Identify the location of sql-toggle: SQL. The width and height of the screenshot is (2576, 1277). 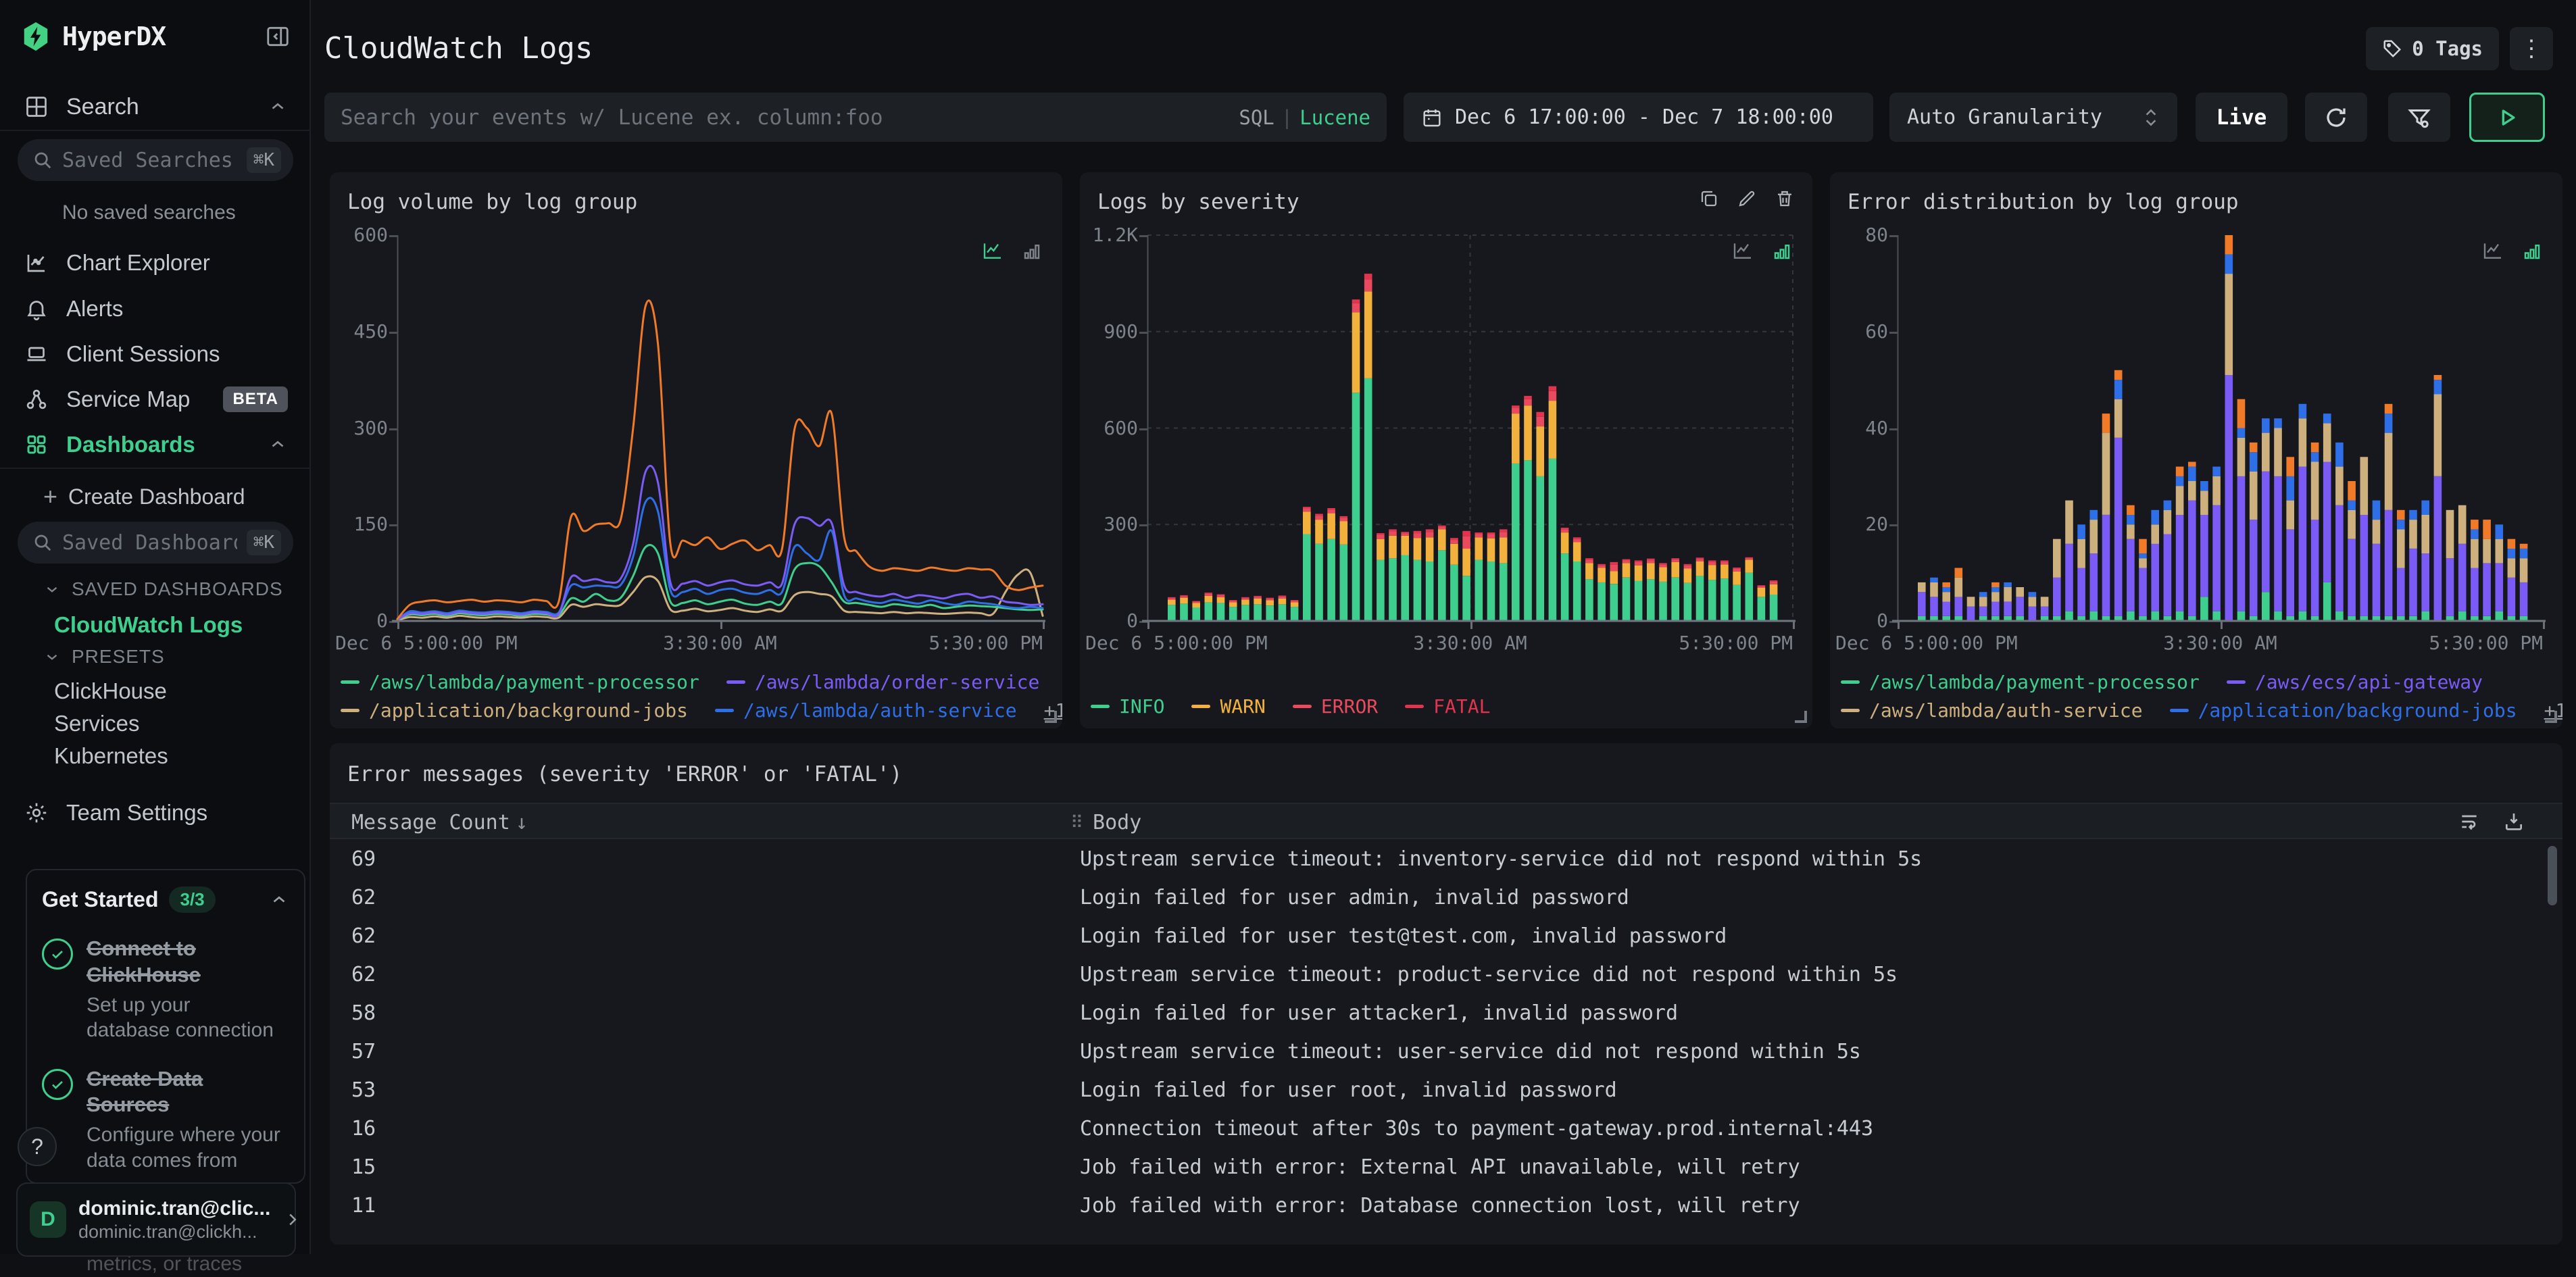
(1257, 117).